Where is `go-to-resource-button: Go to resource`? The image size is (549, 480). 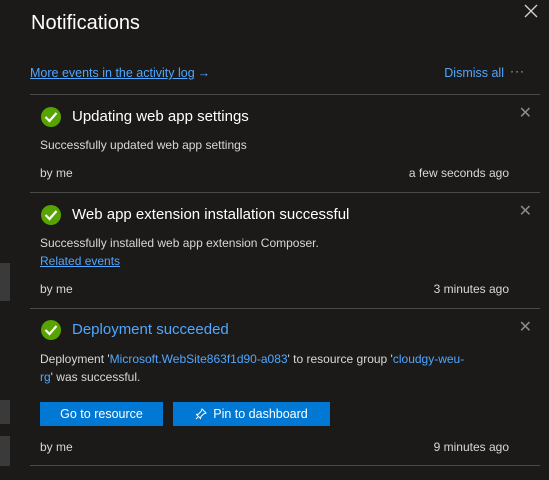
go-to-resource-button: Go to resource is located at coordinates (101, 414).